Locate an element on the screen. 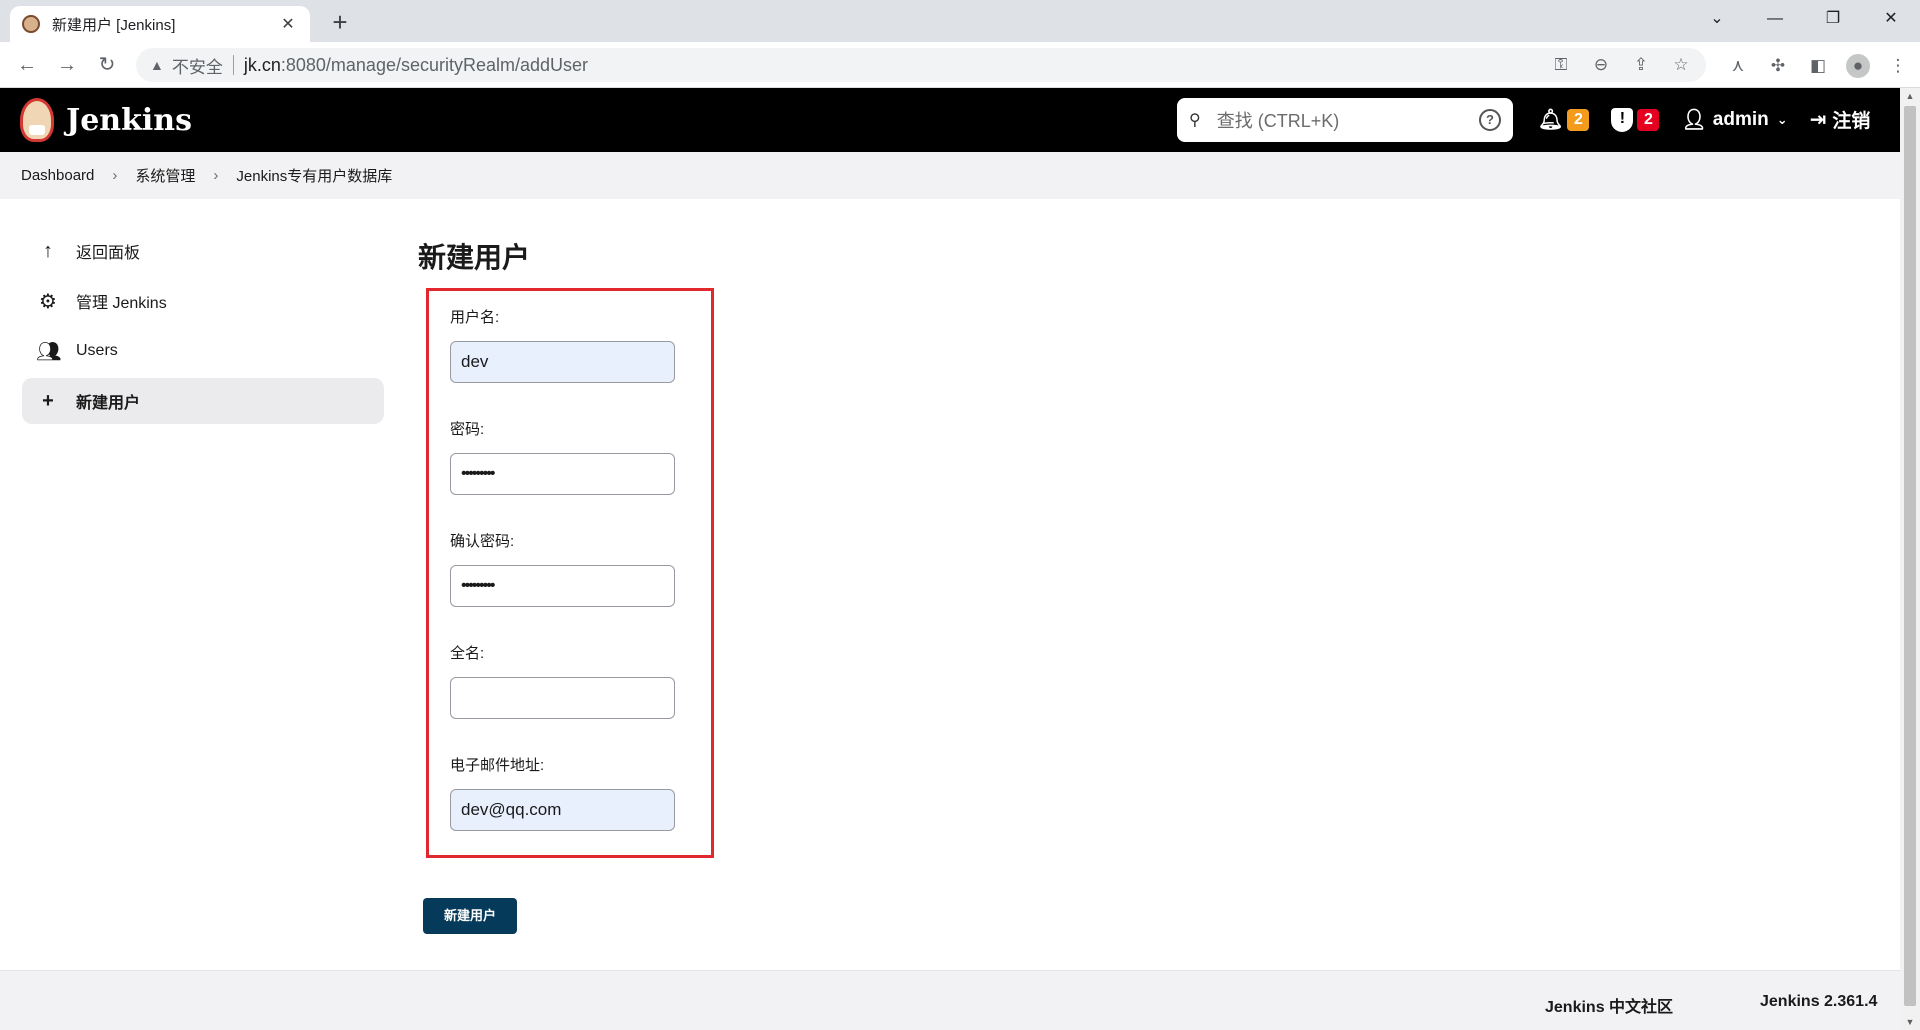  share-icon: ⇪ is located at coordinates (1641, 65).